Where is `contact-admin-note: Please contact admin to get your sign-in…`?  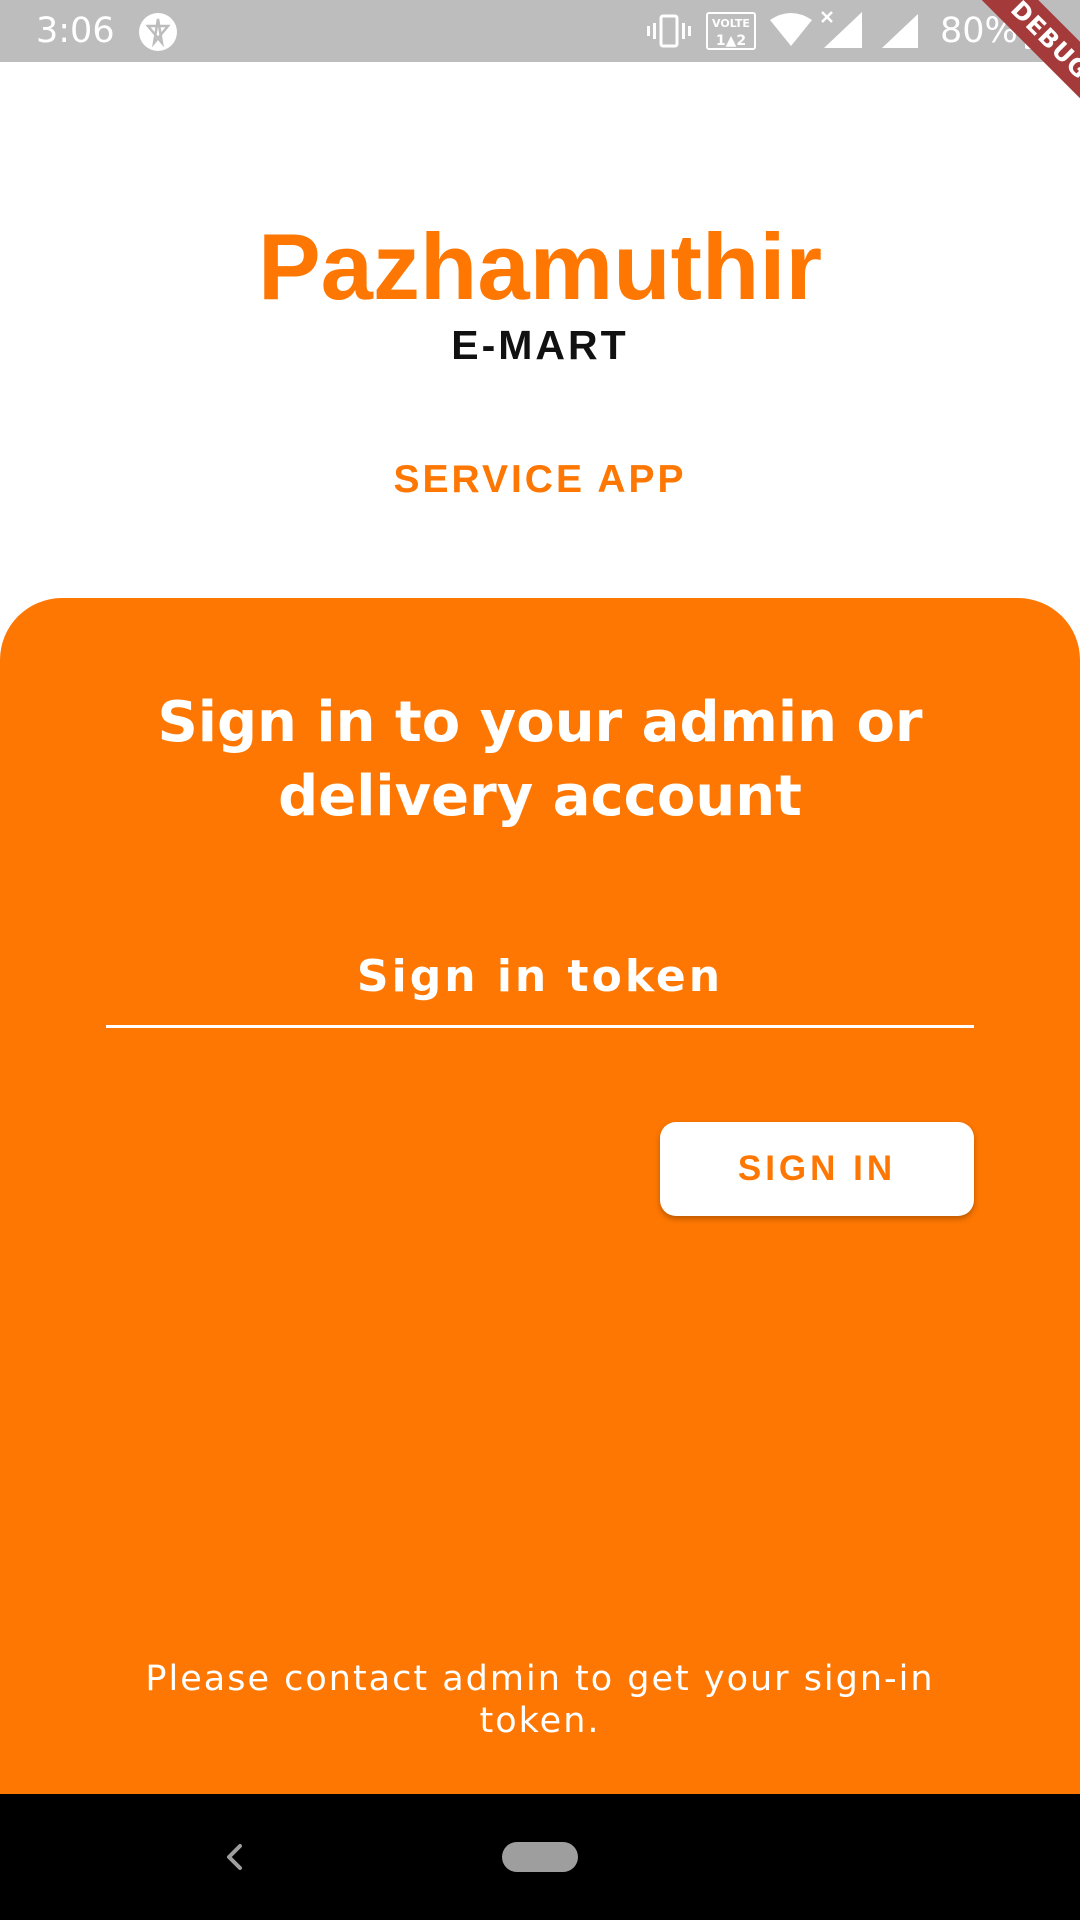 contact-admin-note: Please contact admin to get your sign-in… is located at coordinates (540, 1700).